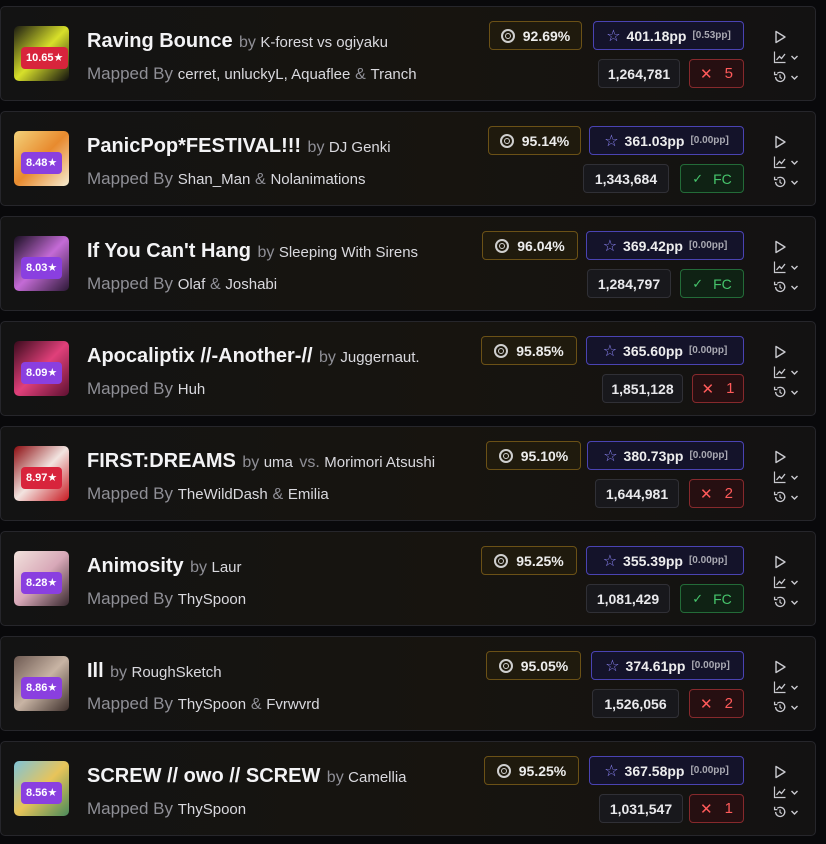 The width and height of the screenshot is (826, 844). Describe the element at coordinates (666, 770) in the screenshot. I see `pp-pill: ☆ 367.58pp [0.00pp]` at that location.